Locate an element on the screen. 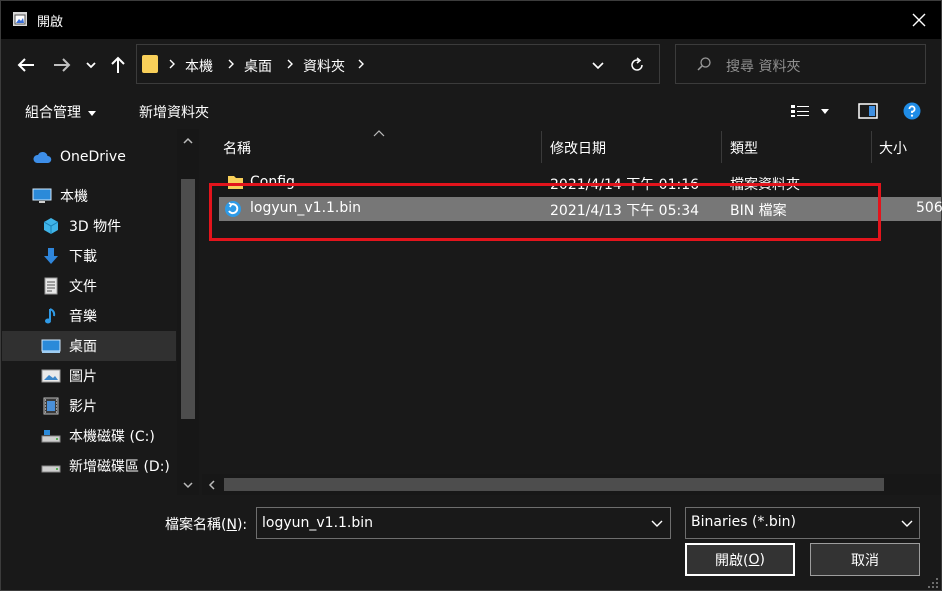  new-folder-button: 新增資料夾 is located at coordinates (174, 112).